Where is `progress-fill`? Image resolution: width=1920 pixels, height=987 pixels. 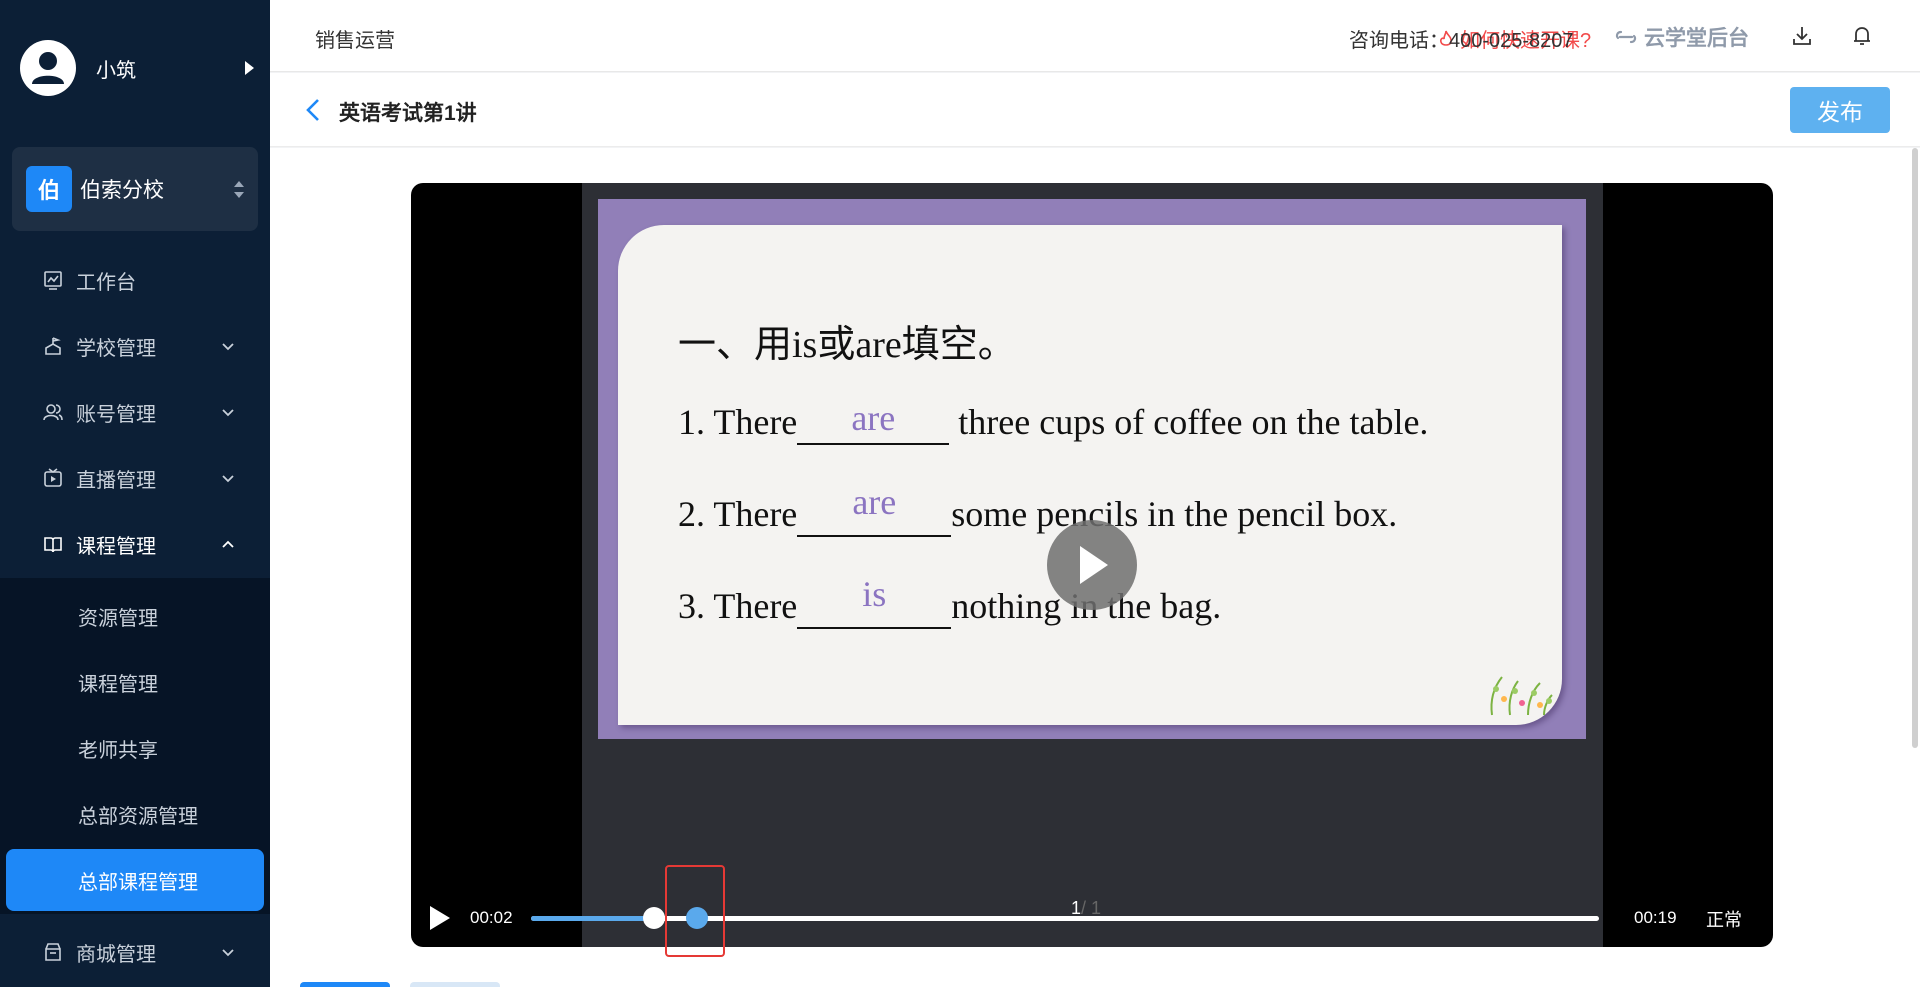 progress-fill is located at coordinates (592, 918).